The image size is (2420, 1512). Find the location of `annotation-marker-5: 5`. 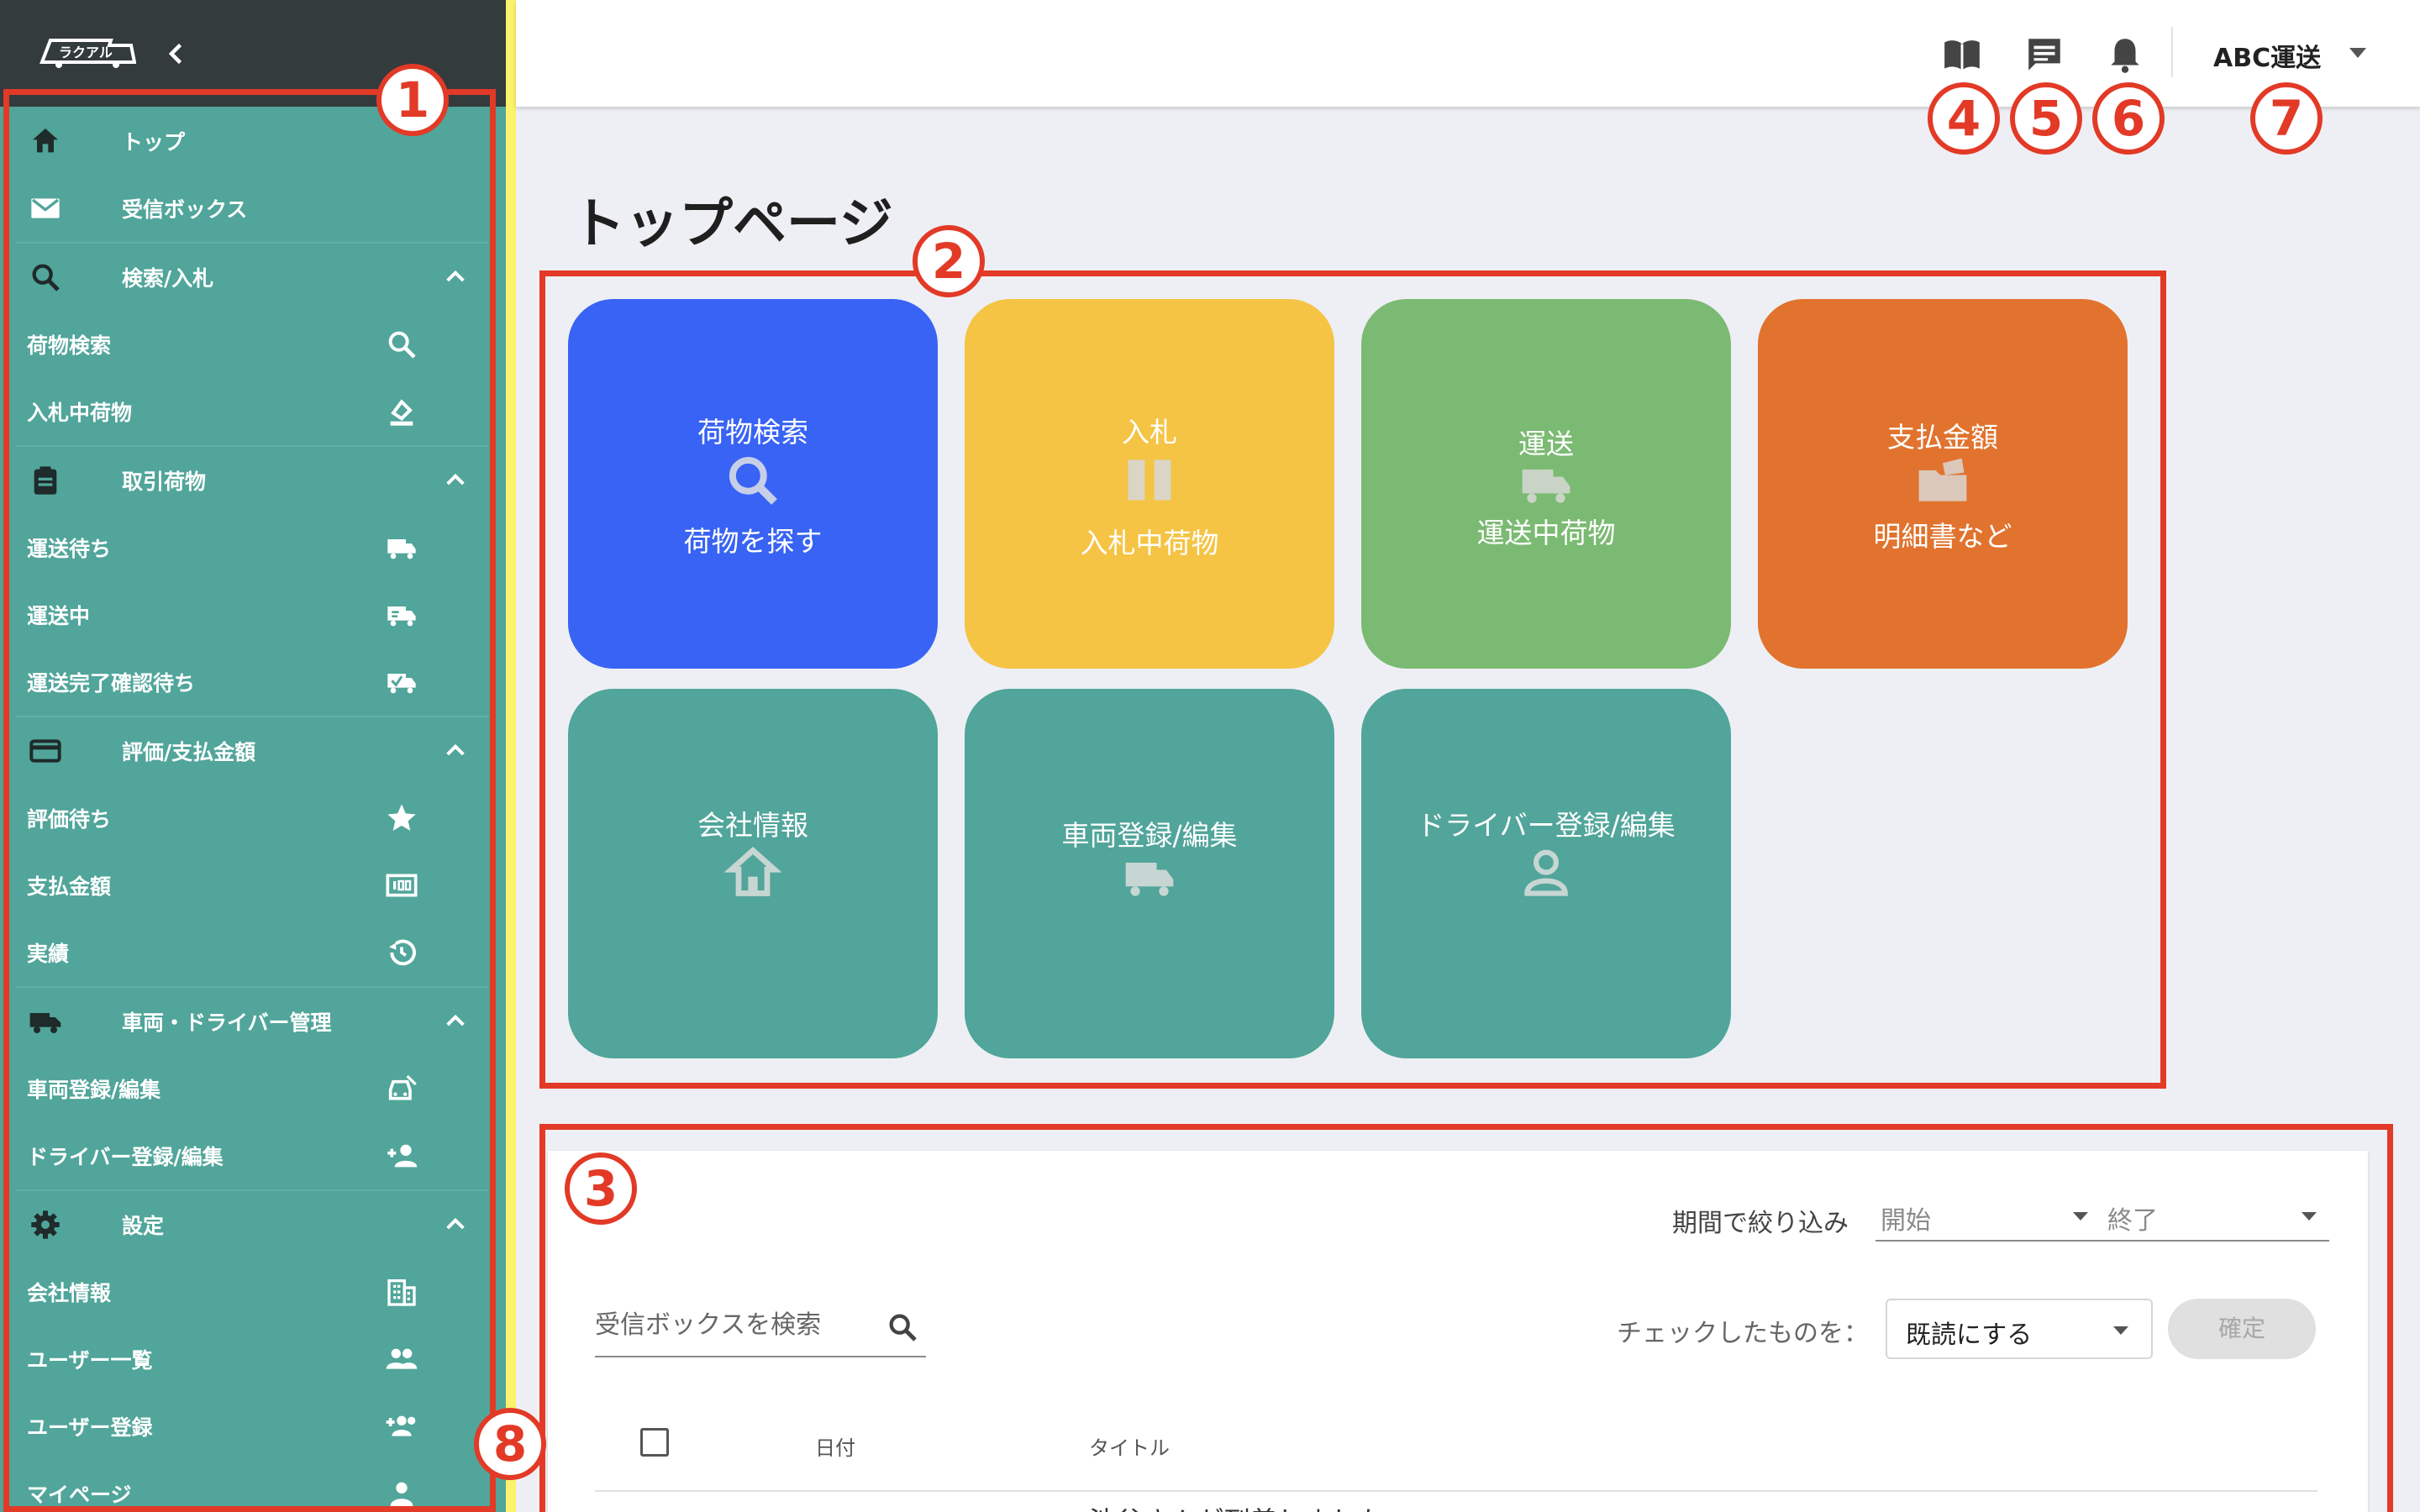

annotation-marker-5: 5 is located at coordinates (2046, 118).